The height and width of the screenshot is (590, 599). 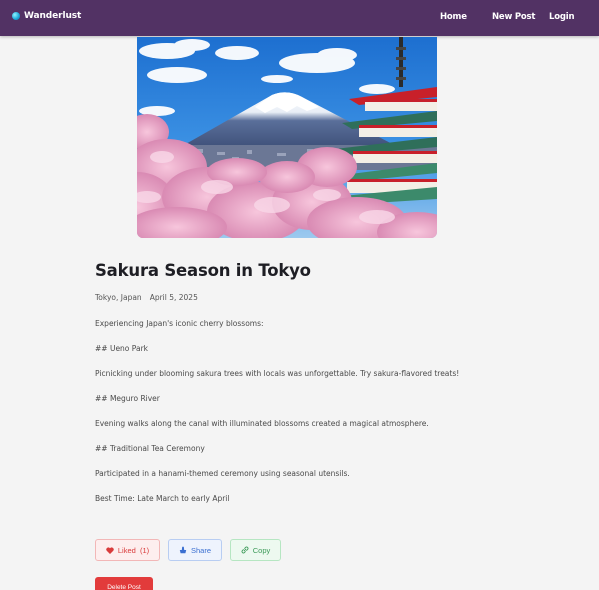 What do you see at coordinates (127, 398) in the screenshot?
I see `post-paragraph: ## Meguro River` at bounding box center [127, 398].